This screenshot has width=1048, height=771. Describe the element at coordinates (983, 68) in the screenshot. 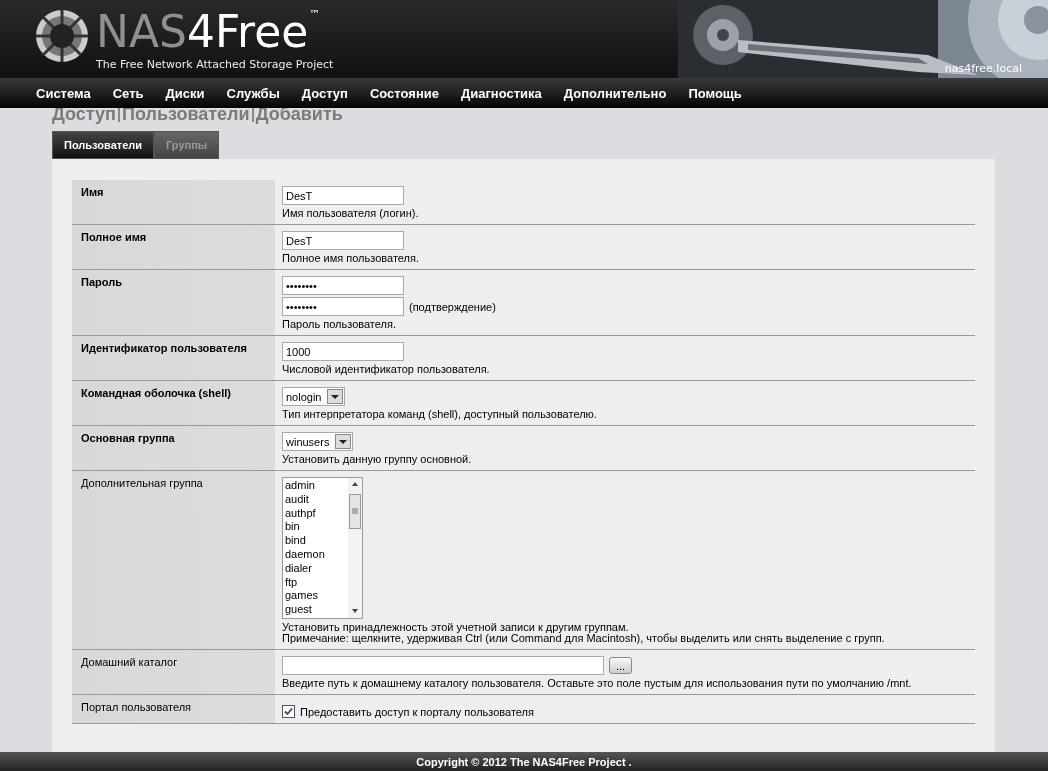

I see `hostname: nas4free.local` at that location.